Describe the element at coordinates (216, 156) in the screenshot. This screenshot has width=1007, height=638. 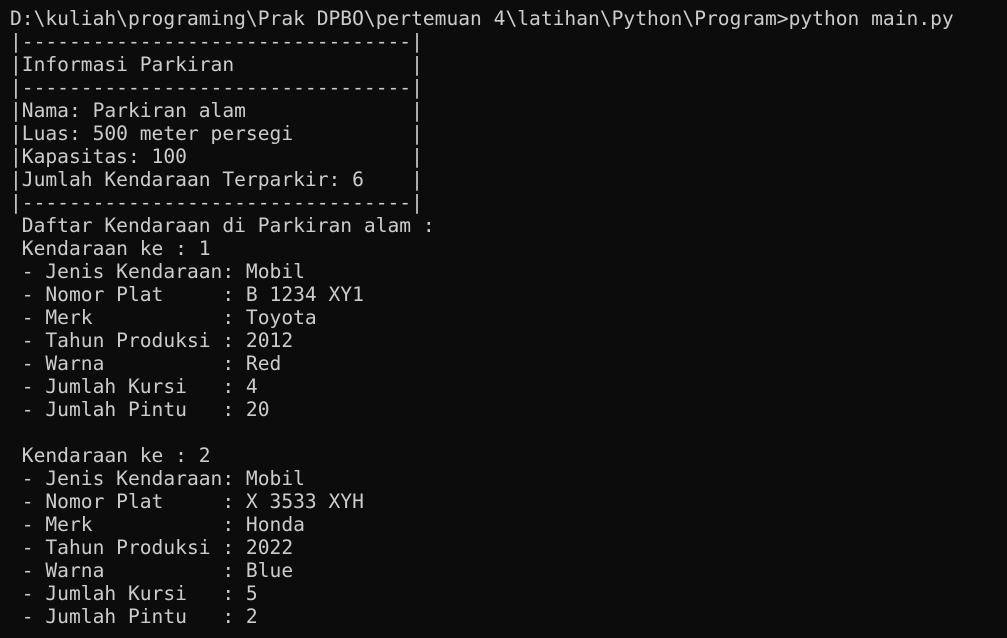
I see `box-kapasitas: |Kapasitas: 100 |` at that location.